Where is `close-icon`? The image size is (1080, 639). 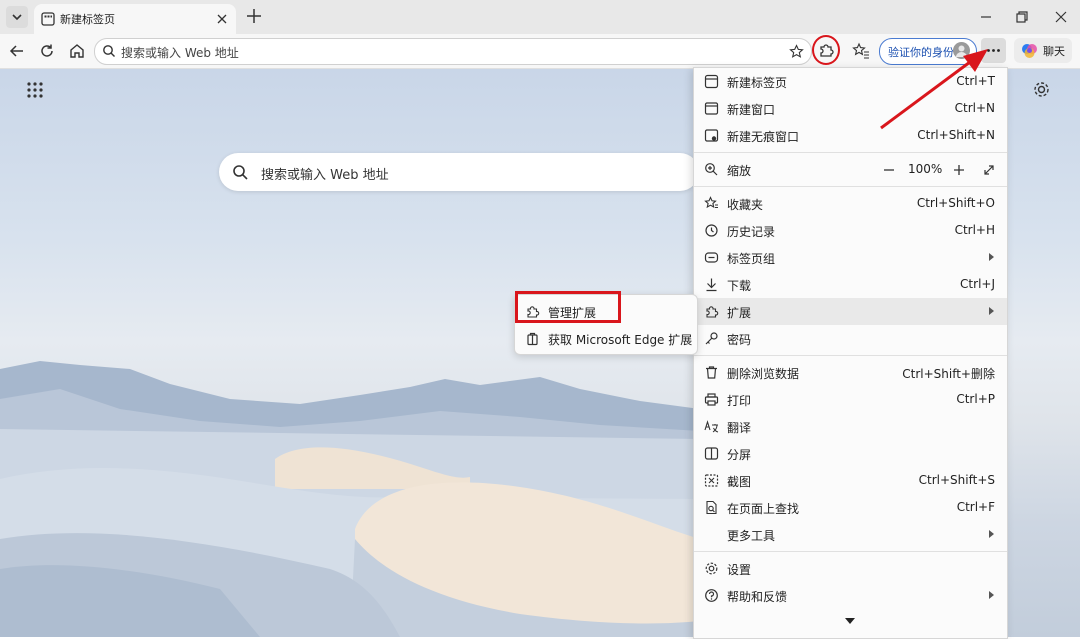
close-icon is located at coordinates (222, 19).